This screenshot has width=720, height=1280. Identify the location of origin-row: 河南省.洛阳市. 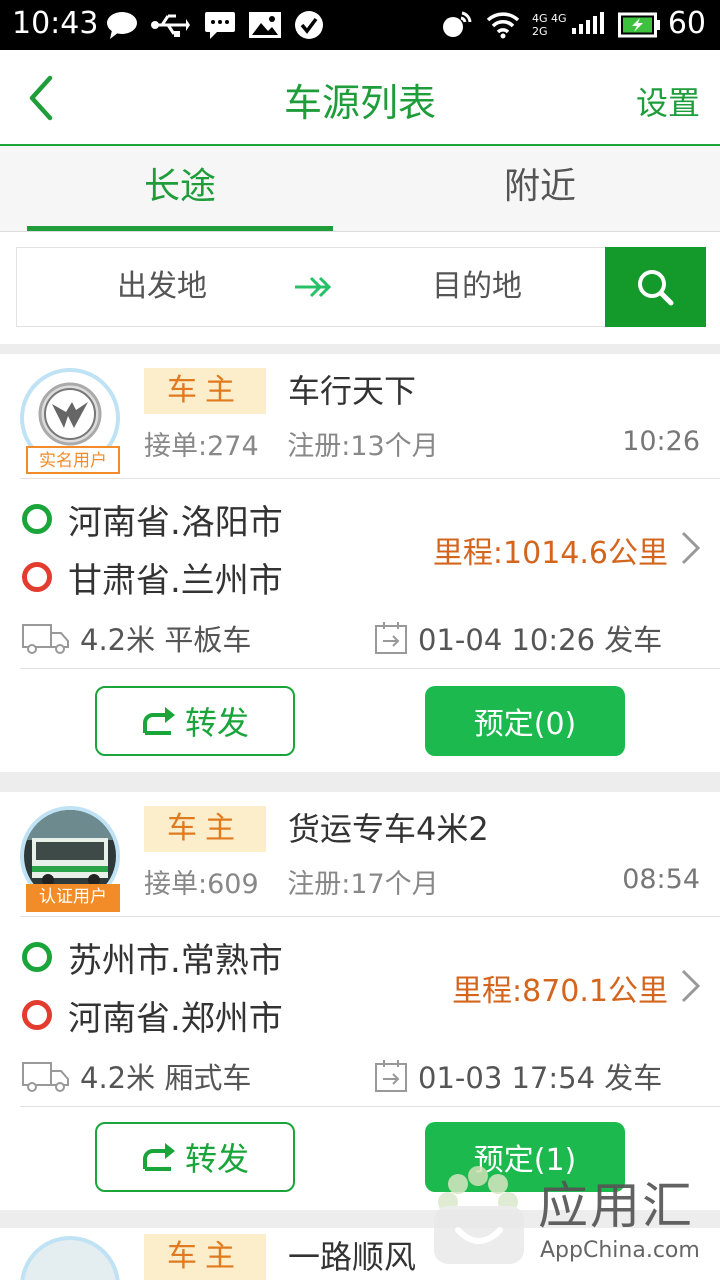
(152, 519).